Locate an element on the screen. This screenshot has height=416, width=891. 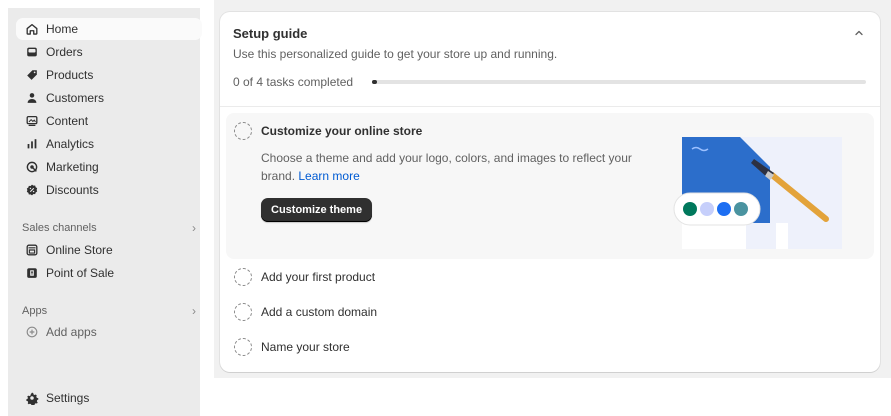
task-title: Customize your online store is located at coordinates (342, 131).